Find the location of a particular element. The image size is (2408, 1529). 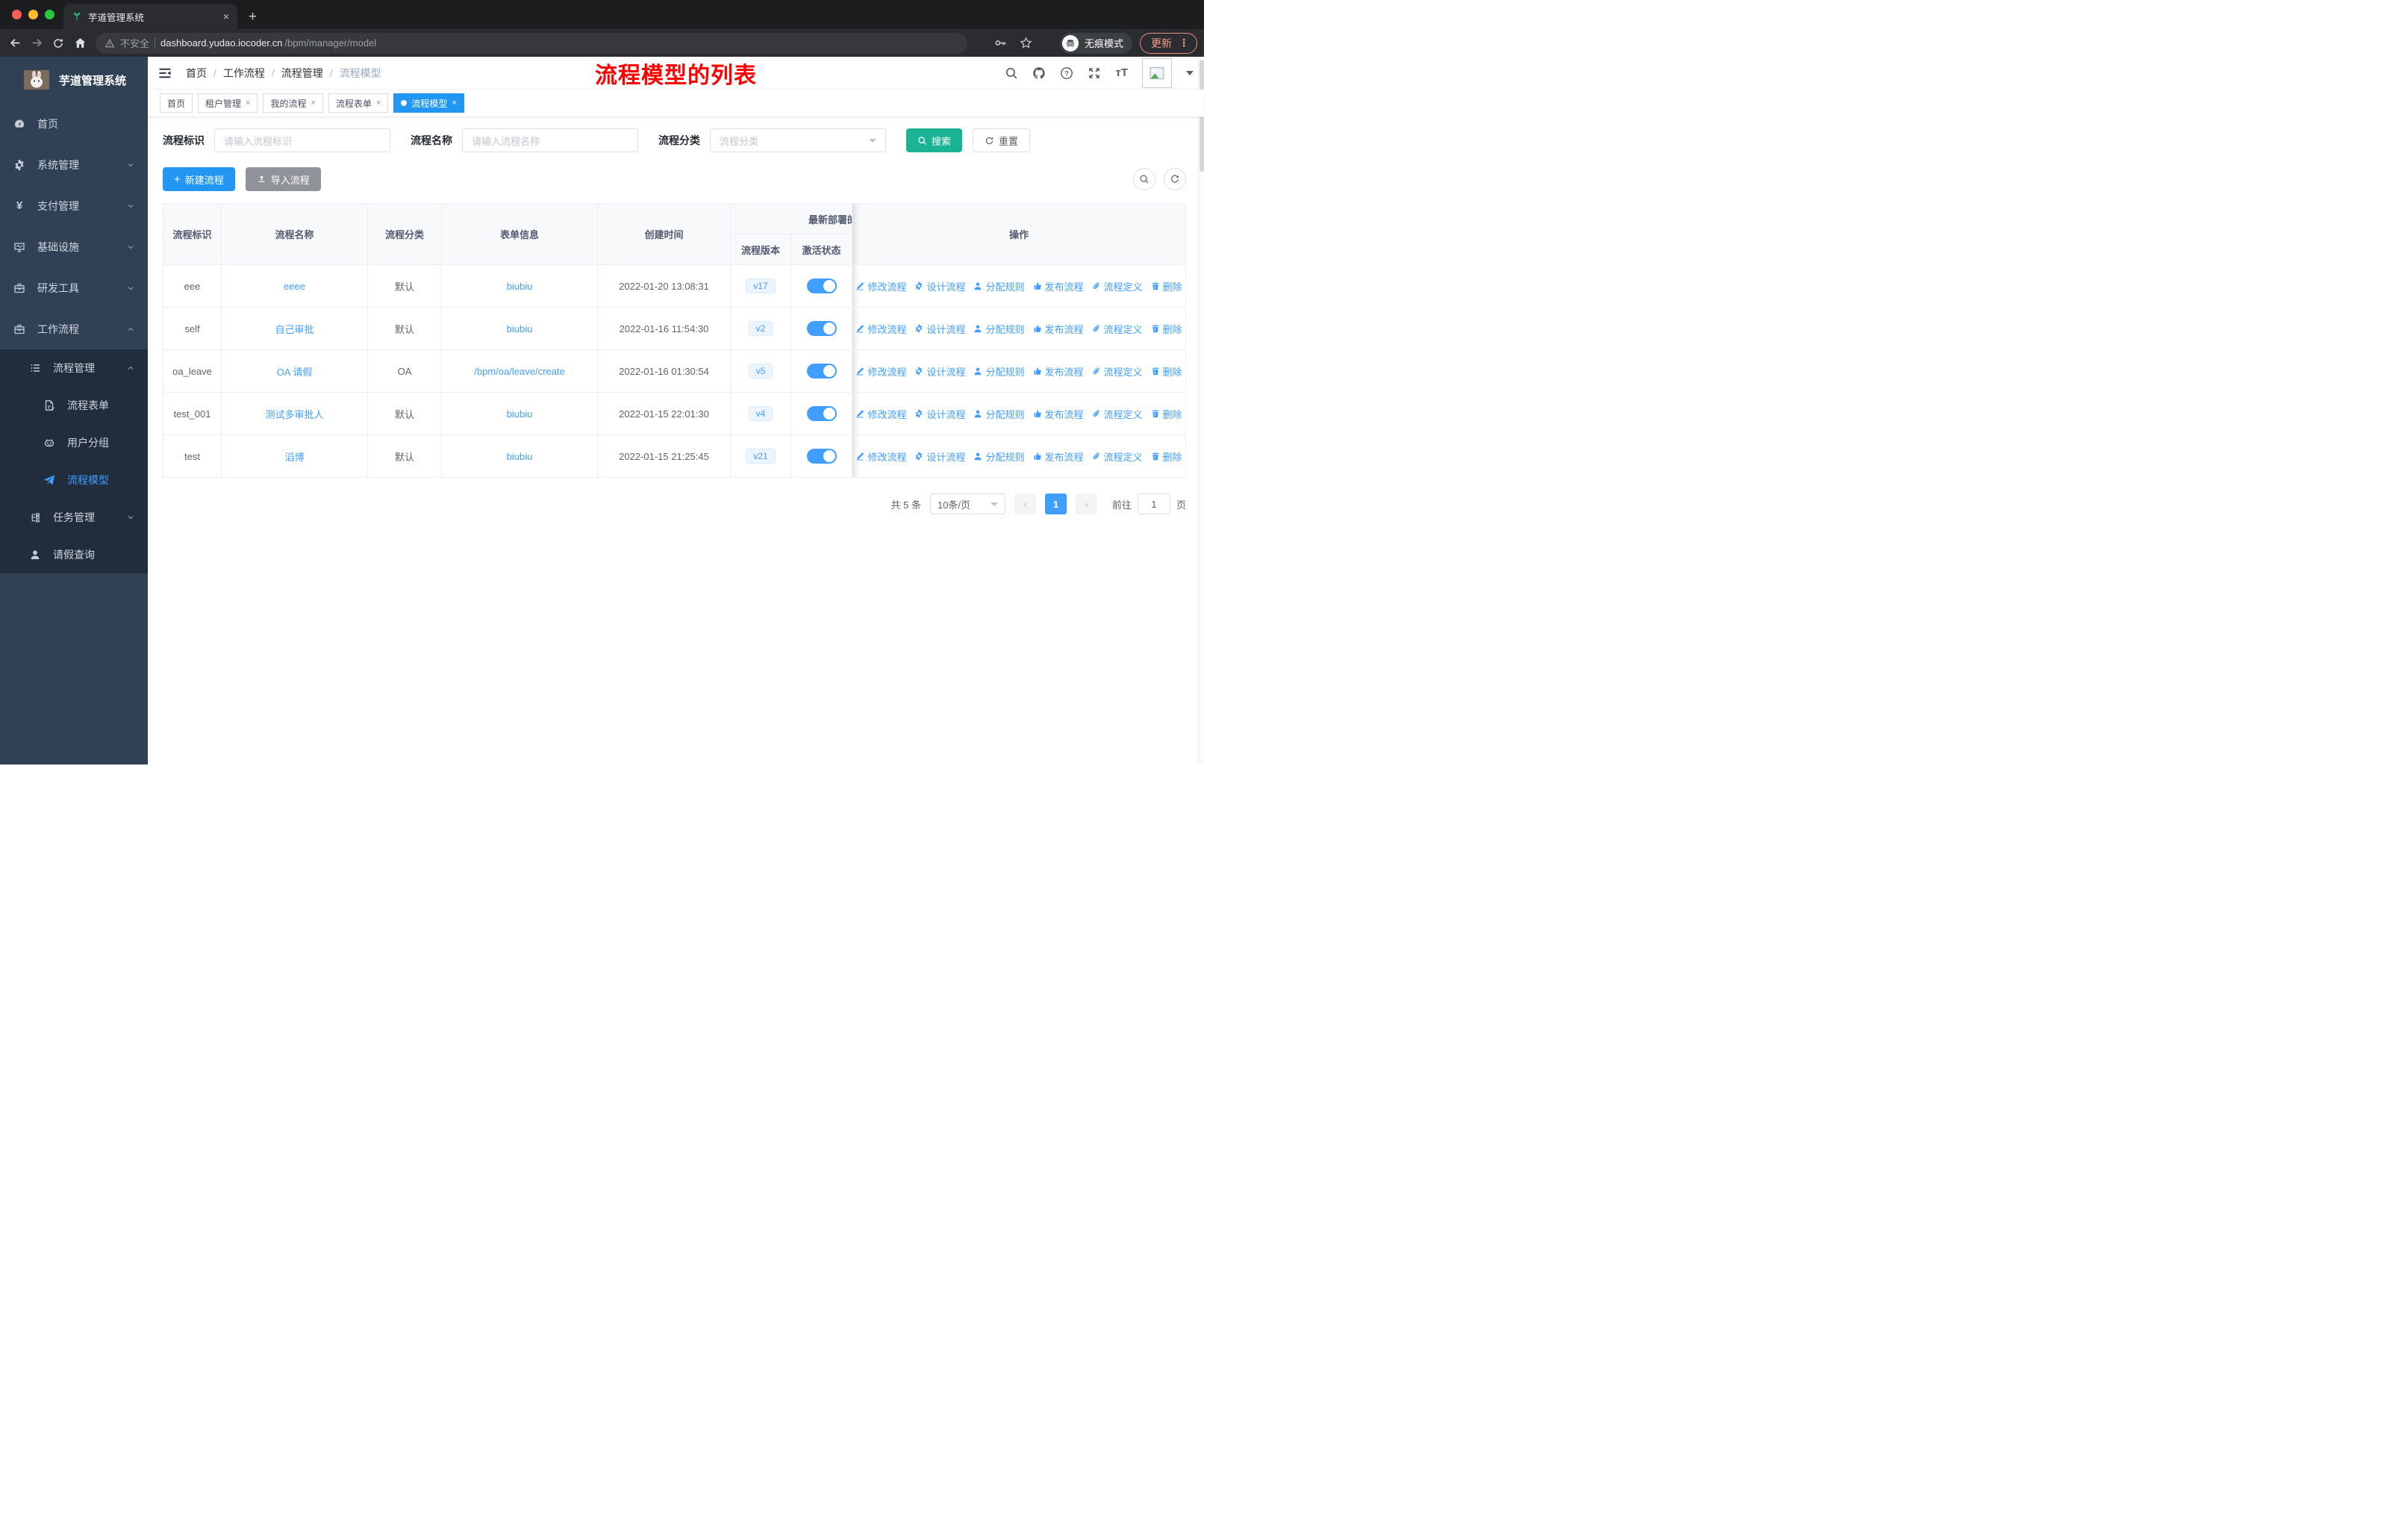

tab-流程表单: 流程表单 × is located at coordinates (358, 103).